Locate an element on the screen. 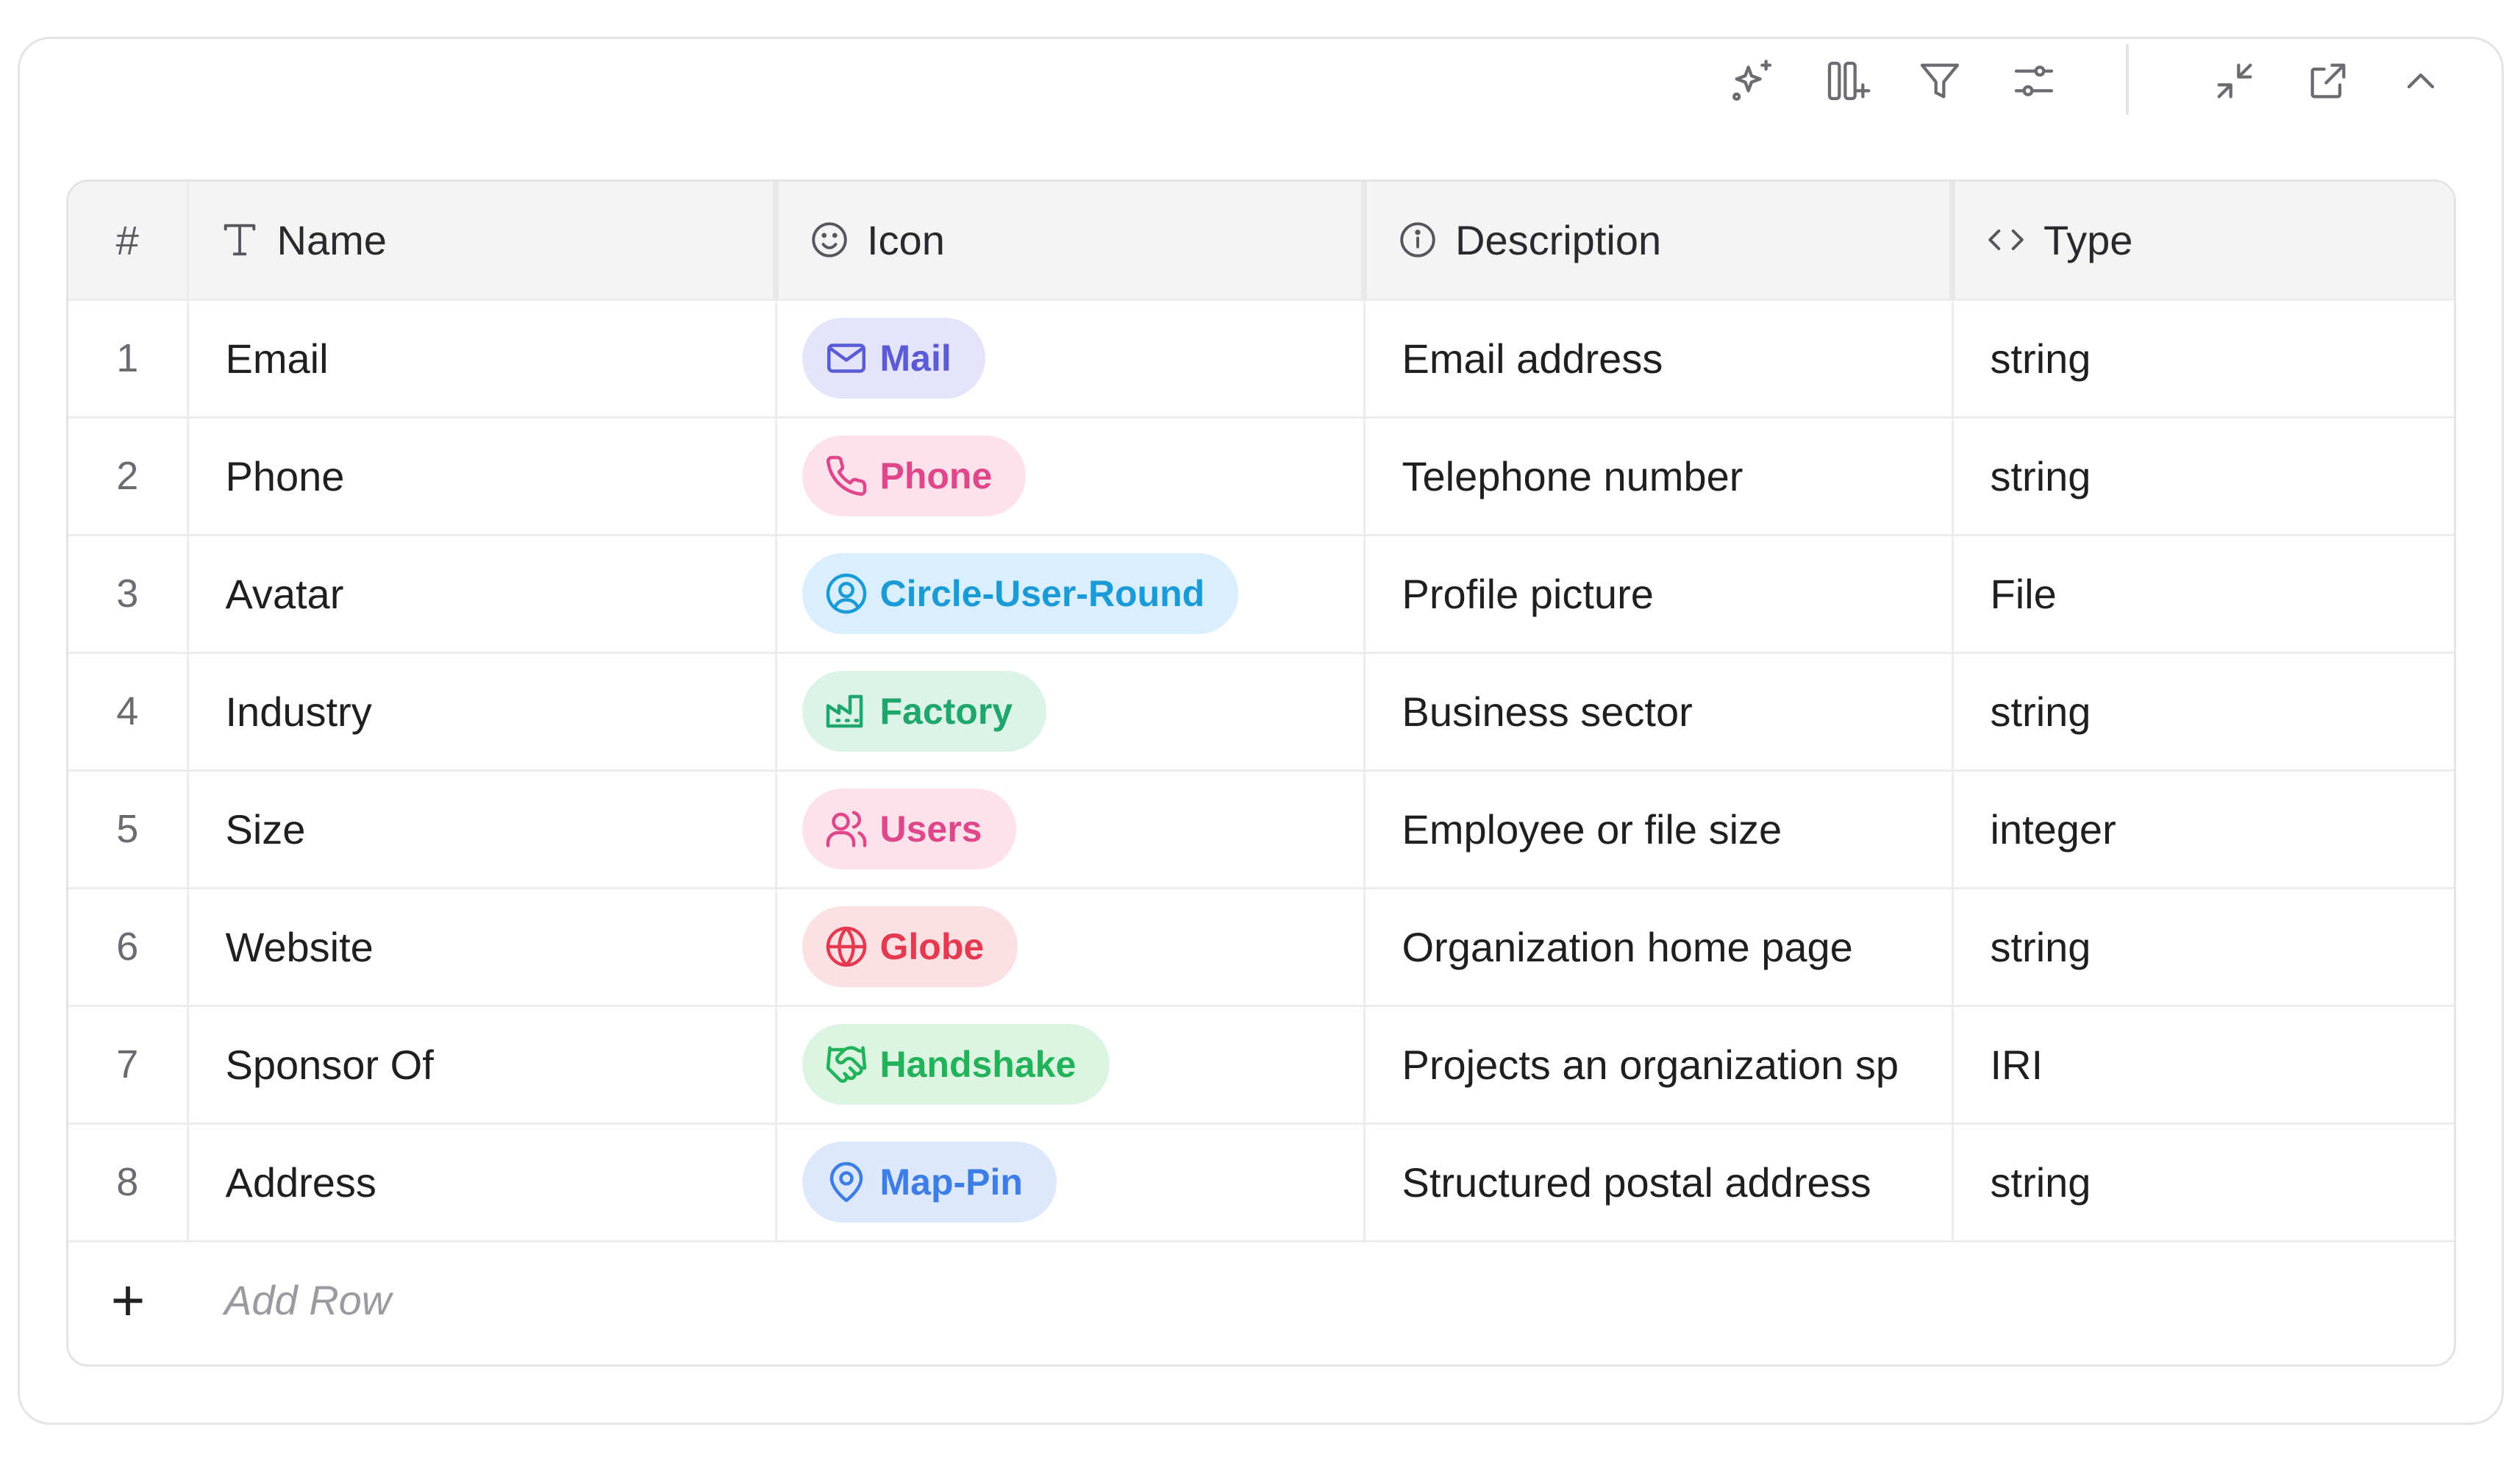 The height and width of the screenshot is (1466, 2520). icon-chip: Handshake is located at coordinates (956, 1064).